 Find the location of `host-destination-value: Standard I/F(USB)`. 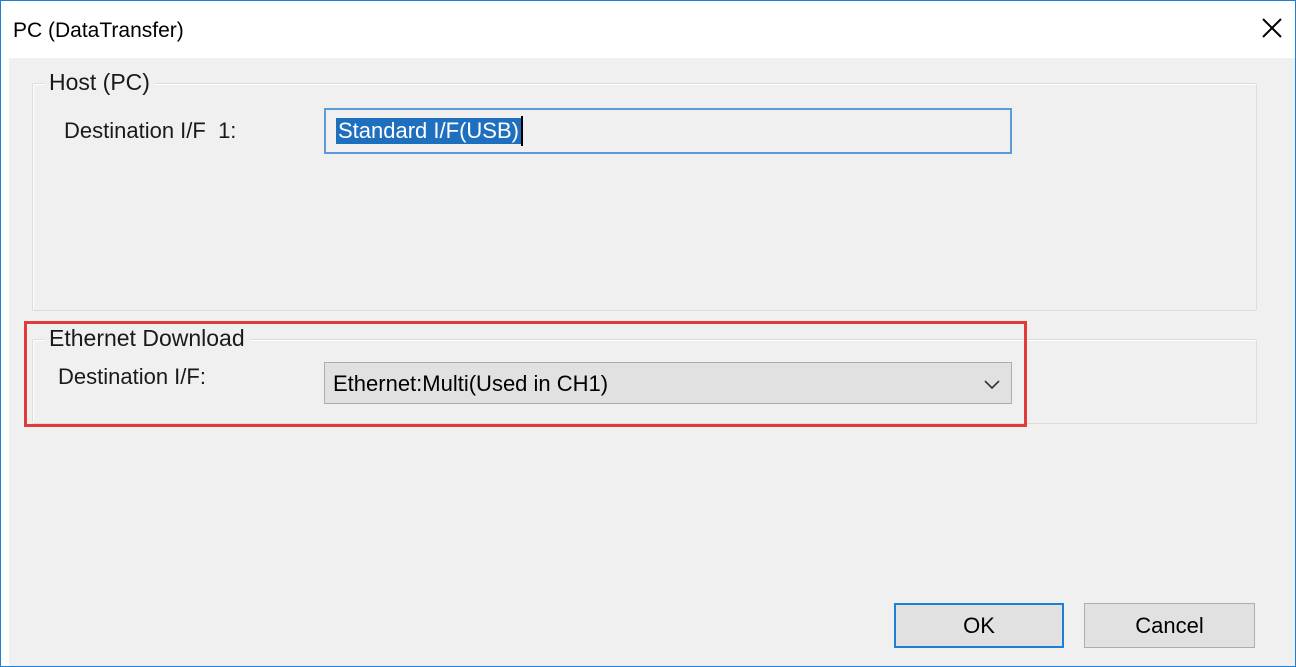

host-destination-value: Standard I/F(USB) is located at coordinates (428, 131).